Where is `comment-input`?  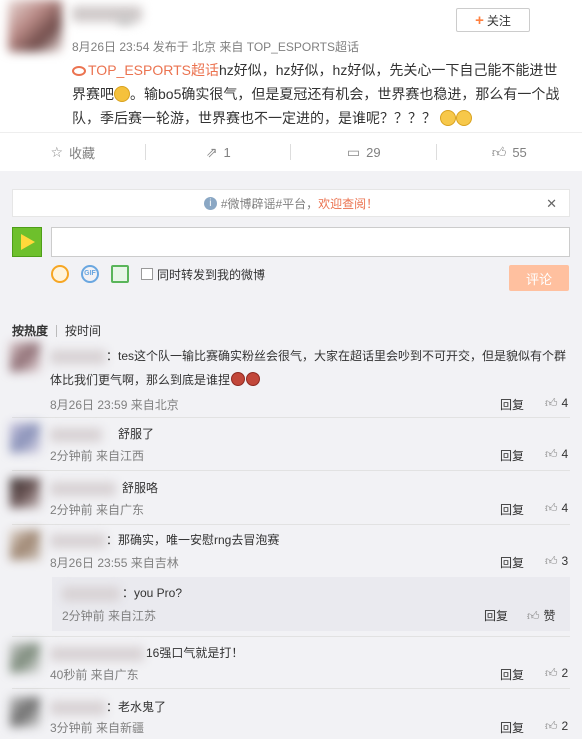
comment-input is located at coordinates (310, 242).